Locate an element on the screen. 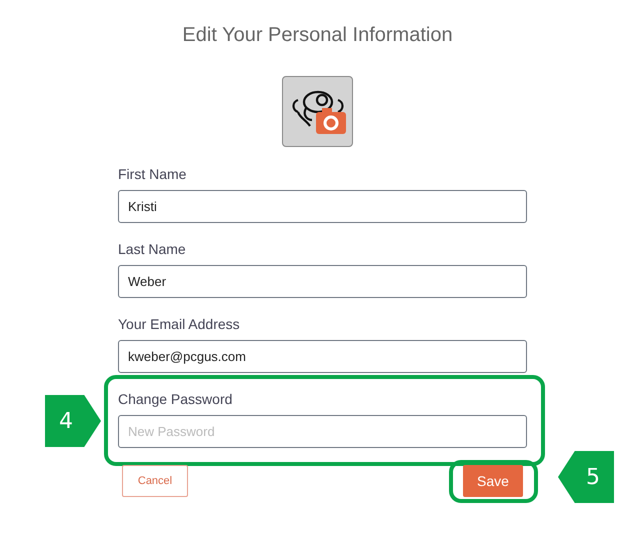  field-label: Last Name is located at coordinates (152, 249).